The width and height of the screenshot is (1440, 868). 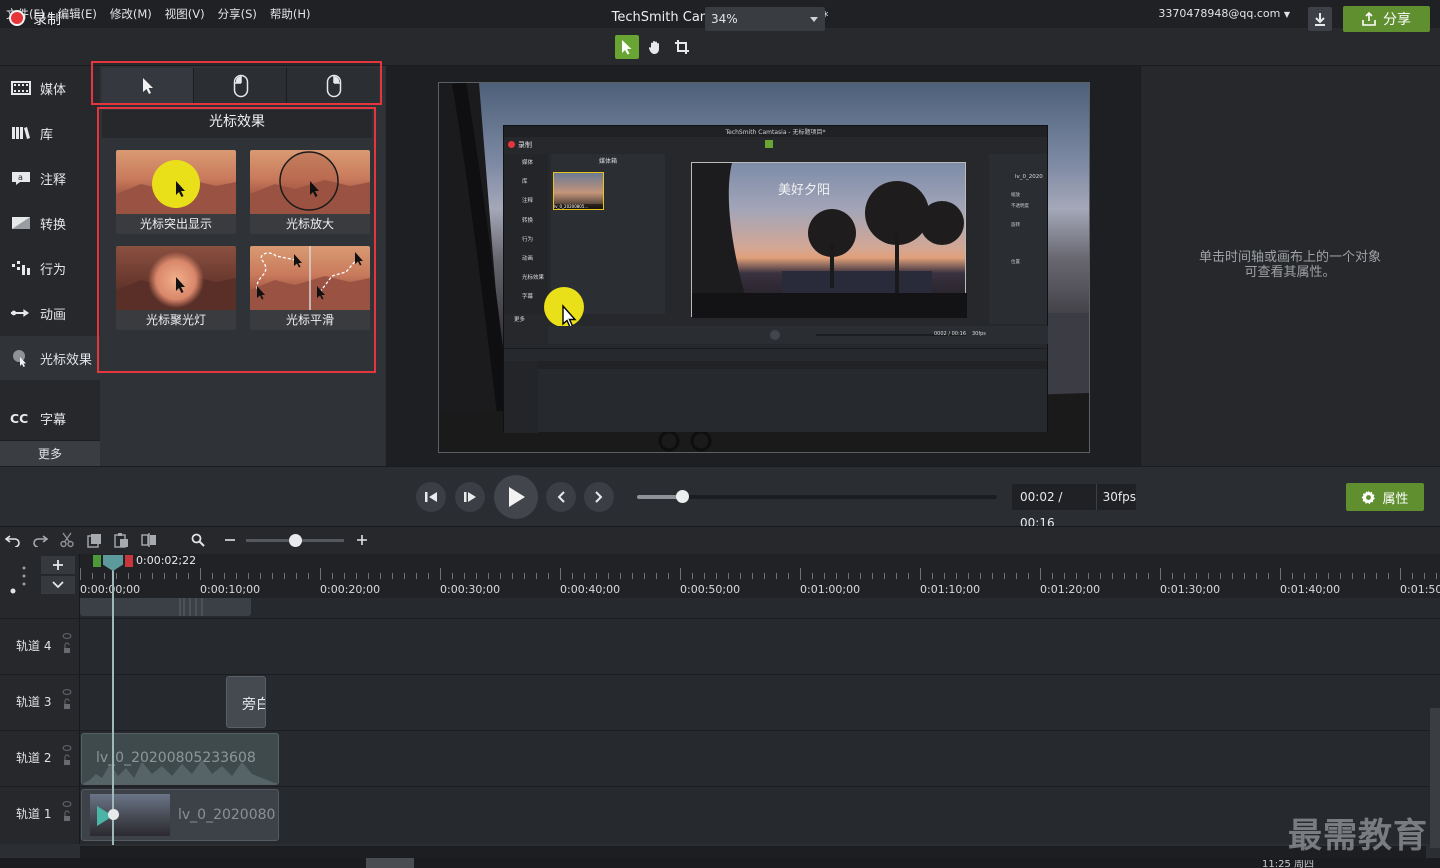 I want to click on annotation-icon: a, so click(x=20, y=178).